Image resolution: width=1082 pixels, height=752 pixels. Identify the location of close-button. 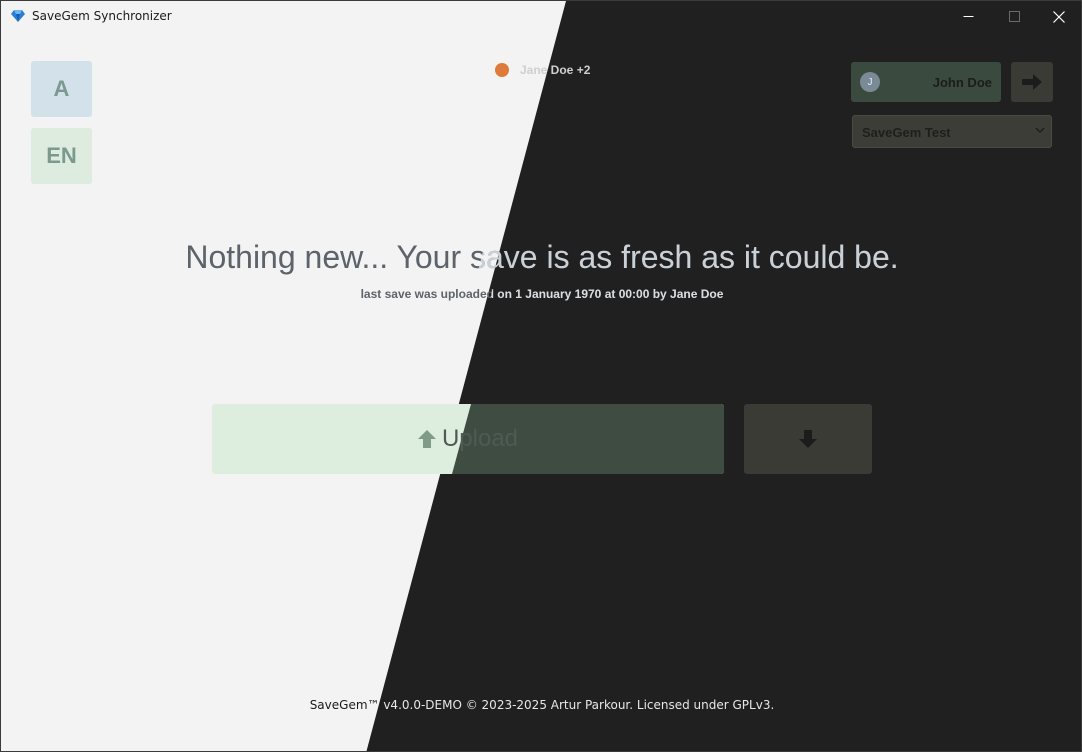
(1058, 16).